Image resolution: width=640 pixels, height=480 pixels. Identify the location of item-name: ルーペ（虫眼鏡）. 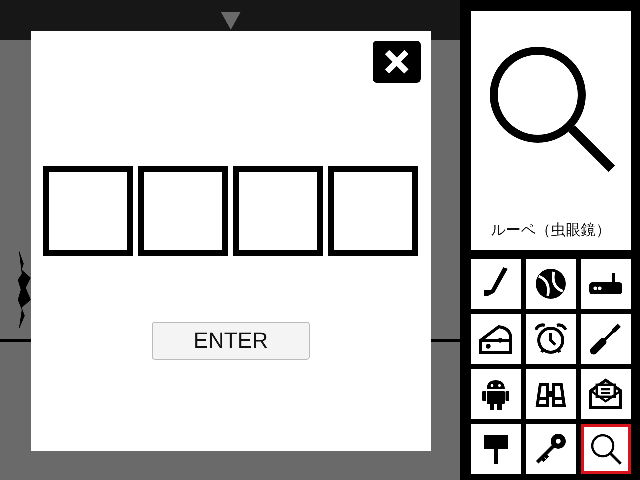
(551, 230).